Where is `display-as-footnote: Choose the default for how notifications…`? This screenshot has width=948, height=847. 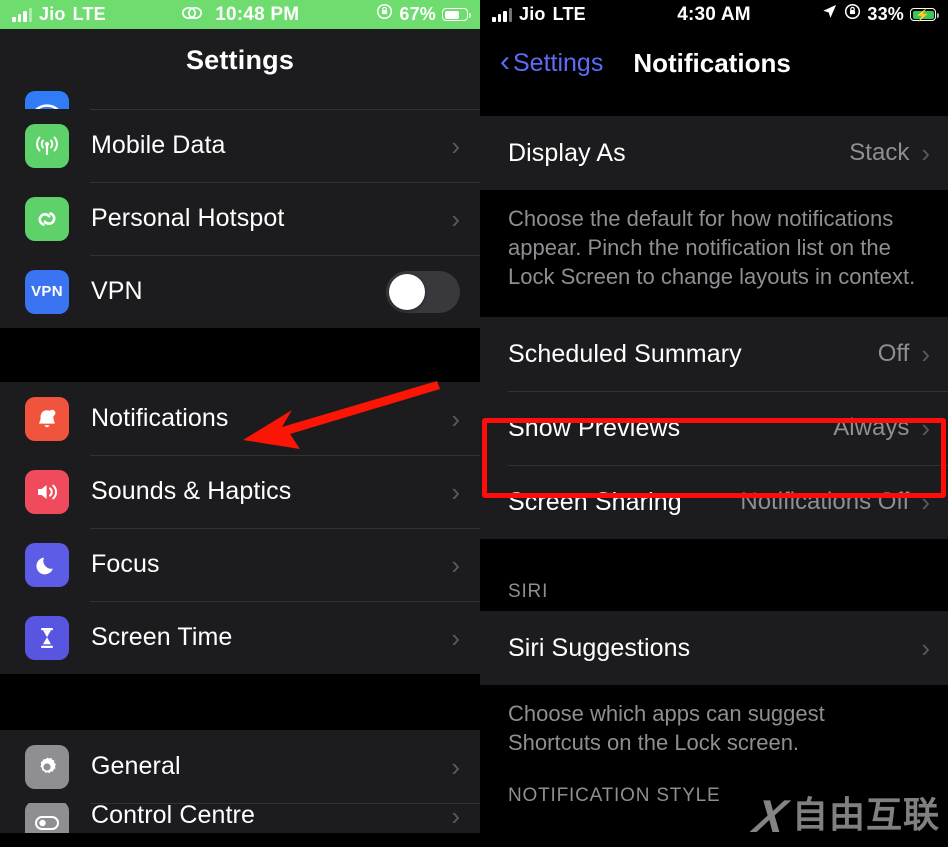 display-as-footnote: Choose the default for how notifications… is located at coordinates (714, 250).